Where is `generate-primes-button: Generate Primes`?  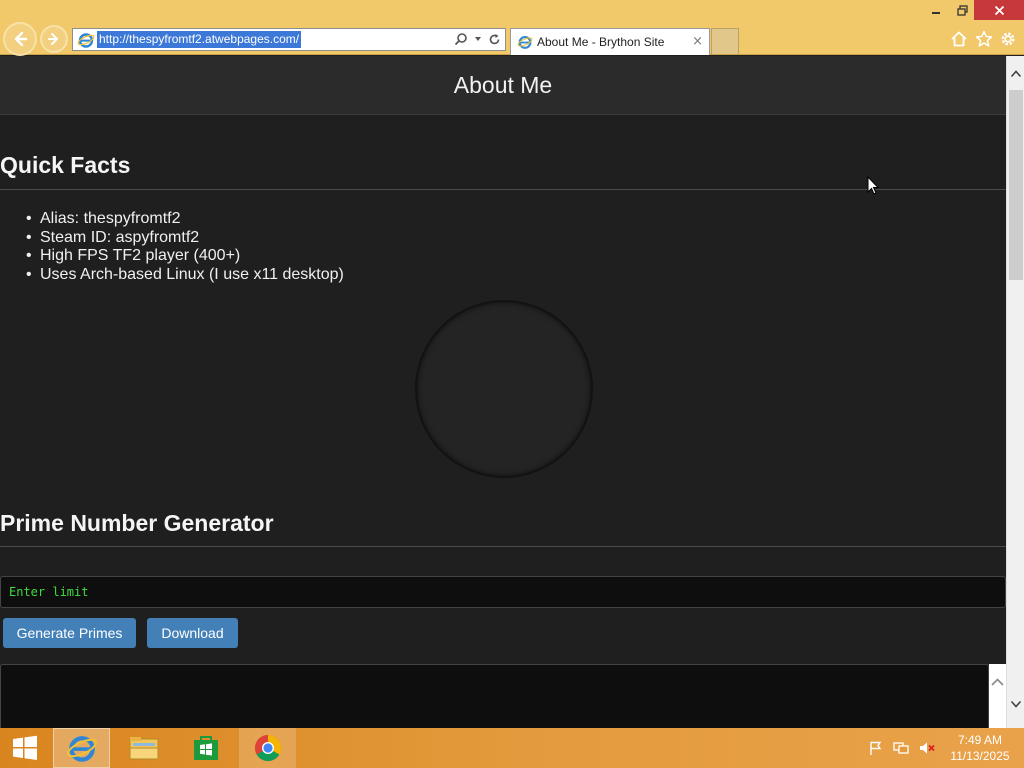 generate-primes-button: Generate Primes is located at coordinates (69, 633).